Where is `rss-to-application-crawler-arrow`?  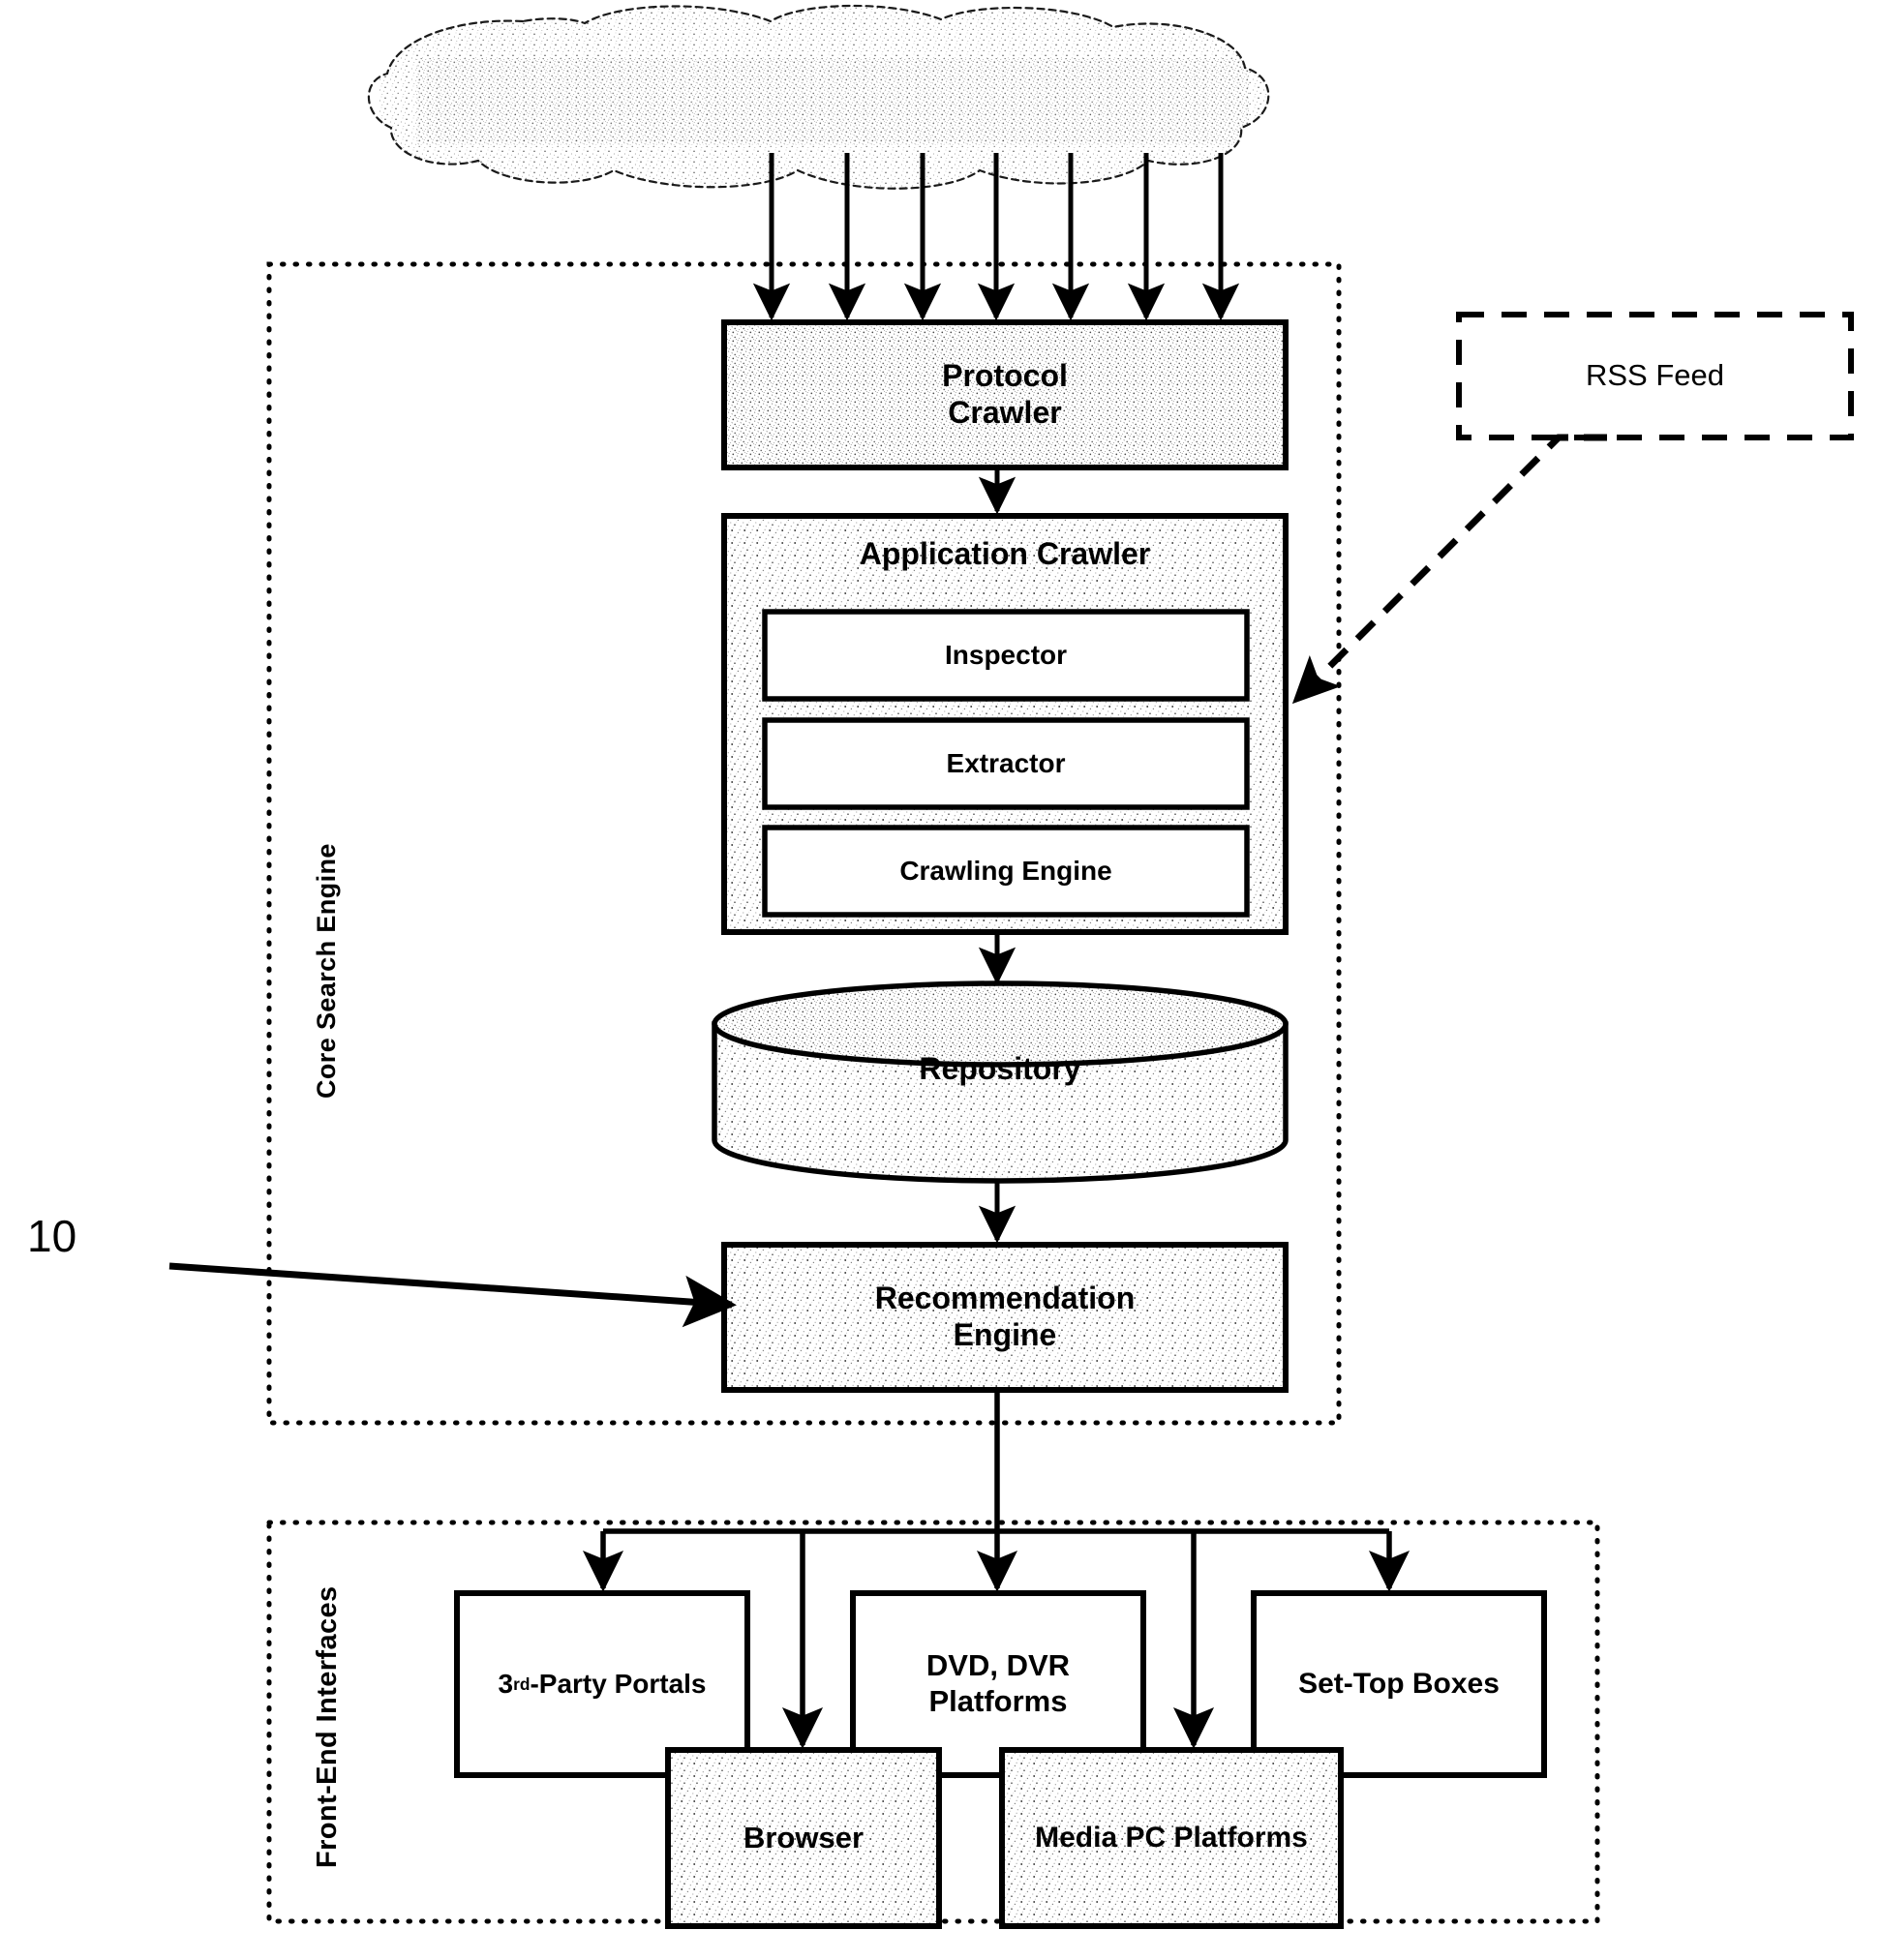 rss-to-application-crawler-arrow is located at coordinates (1449, 569).